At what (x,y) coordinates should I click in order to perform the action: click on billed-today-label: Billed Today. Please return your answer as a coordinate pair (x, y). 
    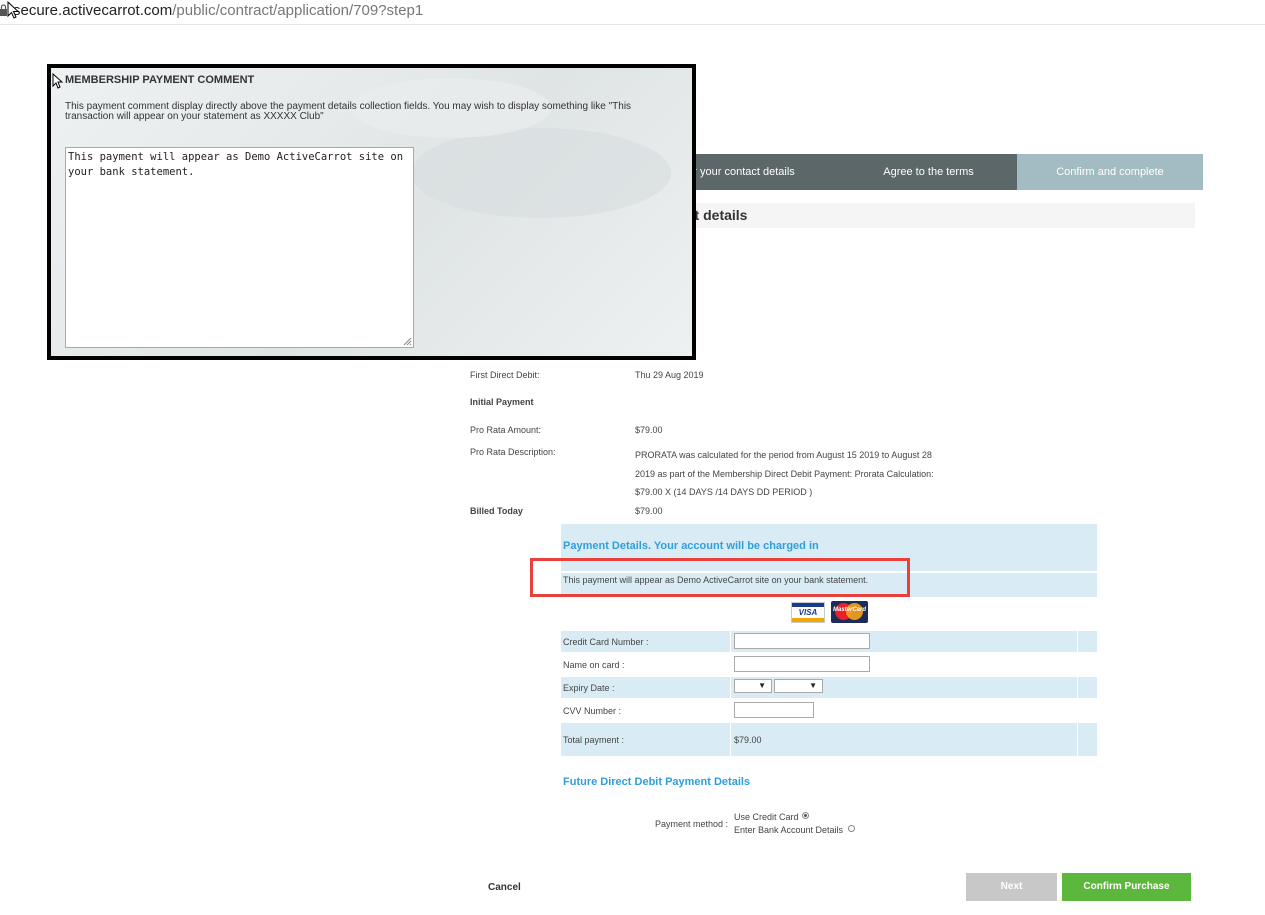
    Looking at the image, I should click on (496, 511).